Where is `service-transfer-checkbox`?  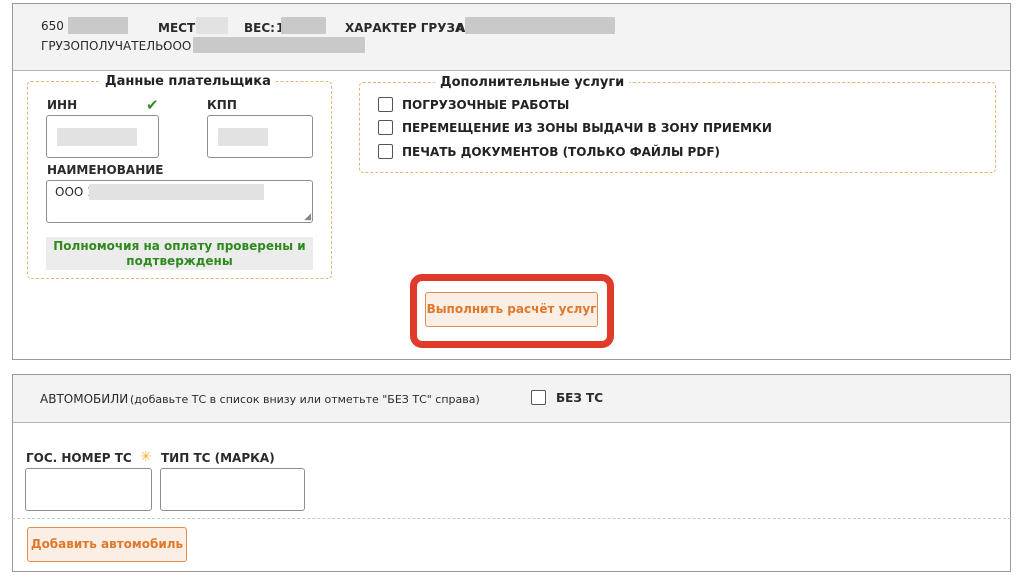 service-transfer-checkbox is located at coordinates (385, 127).